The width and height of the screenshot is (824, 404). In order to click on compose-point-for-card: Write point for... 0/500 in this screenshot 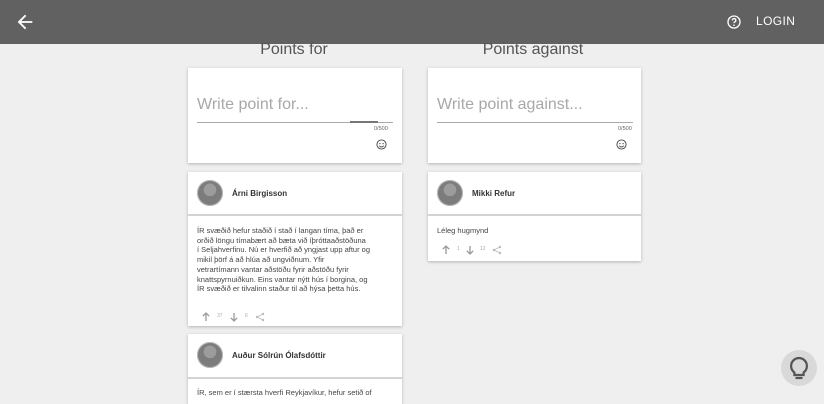, I will do `click(295, 115)`.